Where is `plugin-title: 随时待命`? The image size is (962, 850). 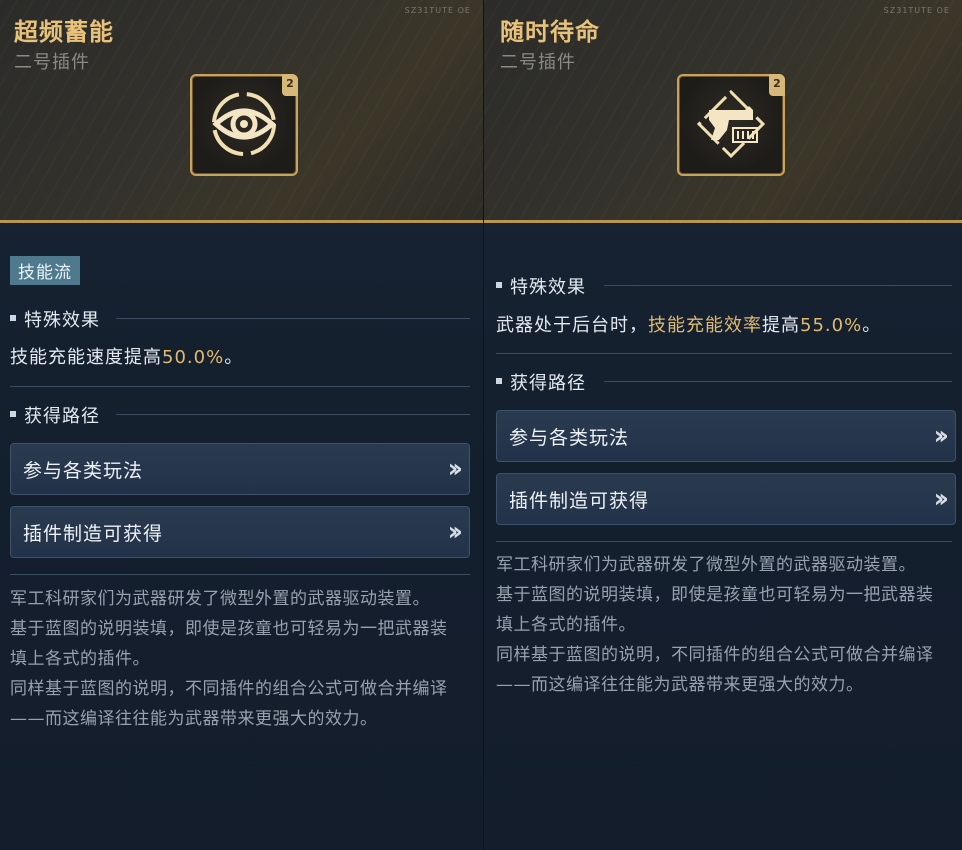 plugin-title: 随时待命 is located at coordinates (550, 32).